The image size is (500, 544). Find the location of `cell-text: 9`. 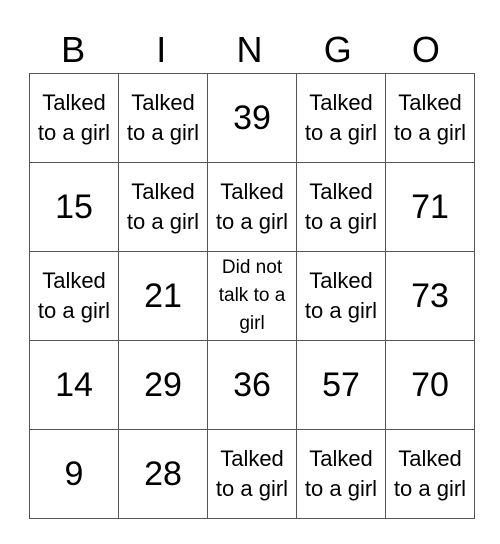

cell-text: 9 is located at coordinates (74, 473).